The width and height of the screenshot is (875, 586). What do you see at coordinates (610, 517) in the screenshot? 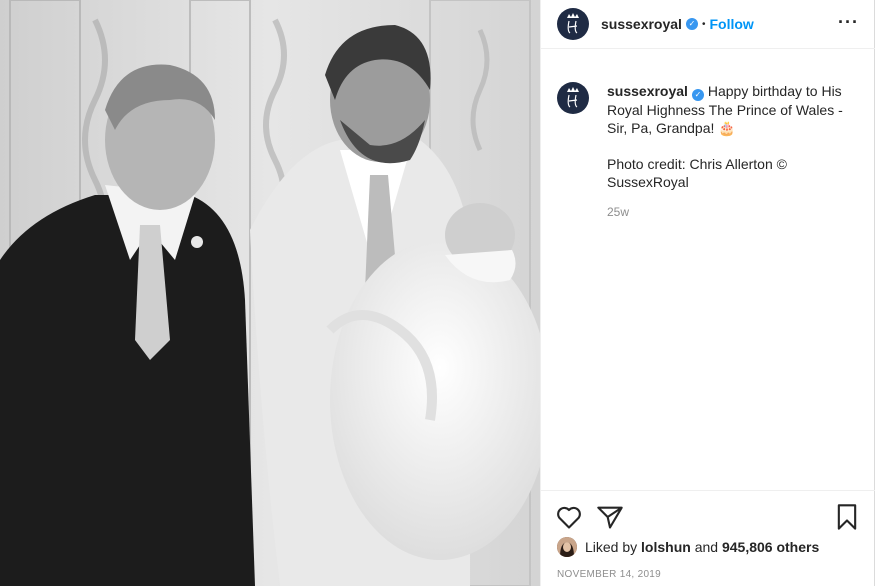
I see `paper-plane-icon` at bounding box center [610, 517].